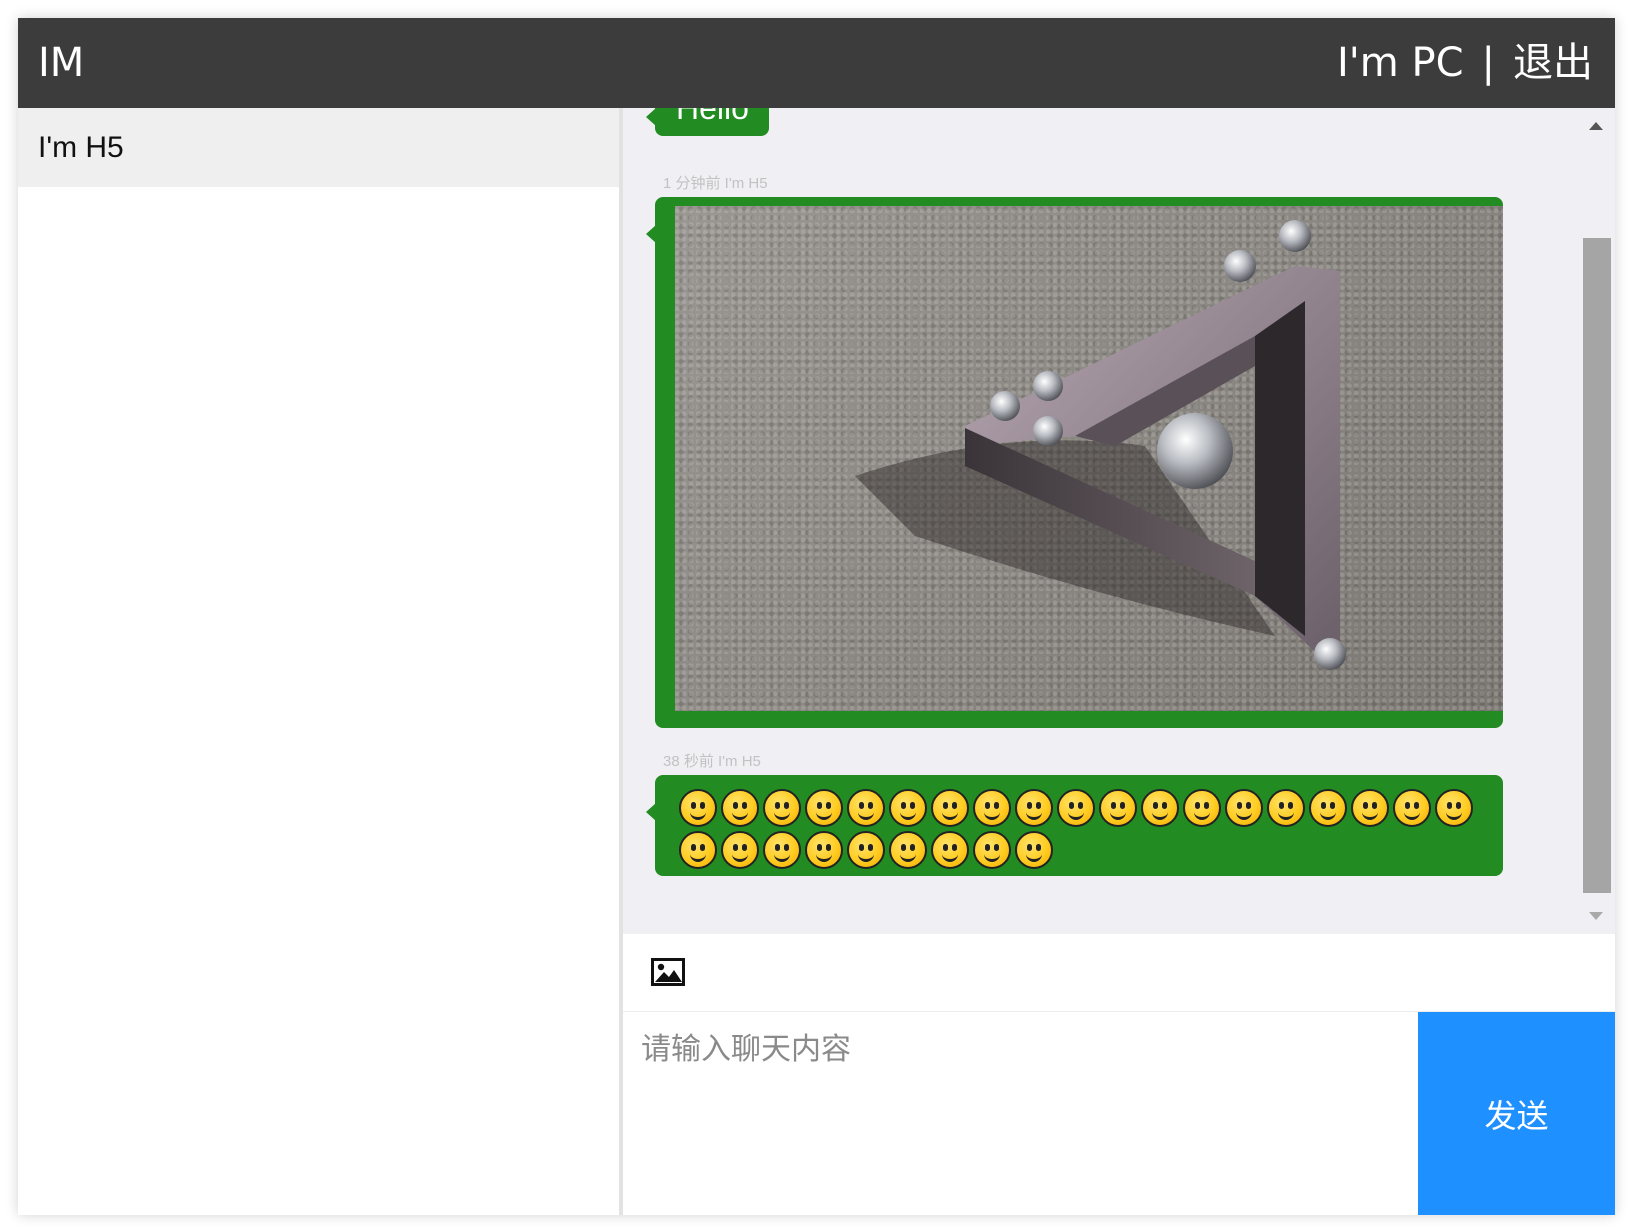 The width and height of the screenshot is (1633, 1231). Describe the element at coordinates (1202, 808) in the screenshot. I see `kissing-emoji-icon` at that location.